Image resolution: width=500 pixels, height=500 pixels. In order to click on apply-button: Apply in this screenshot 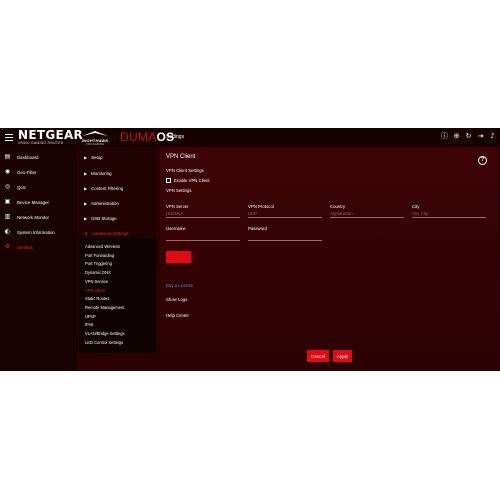, I will do `click(342, 356)`.